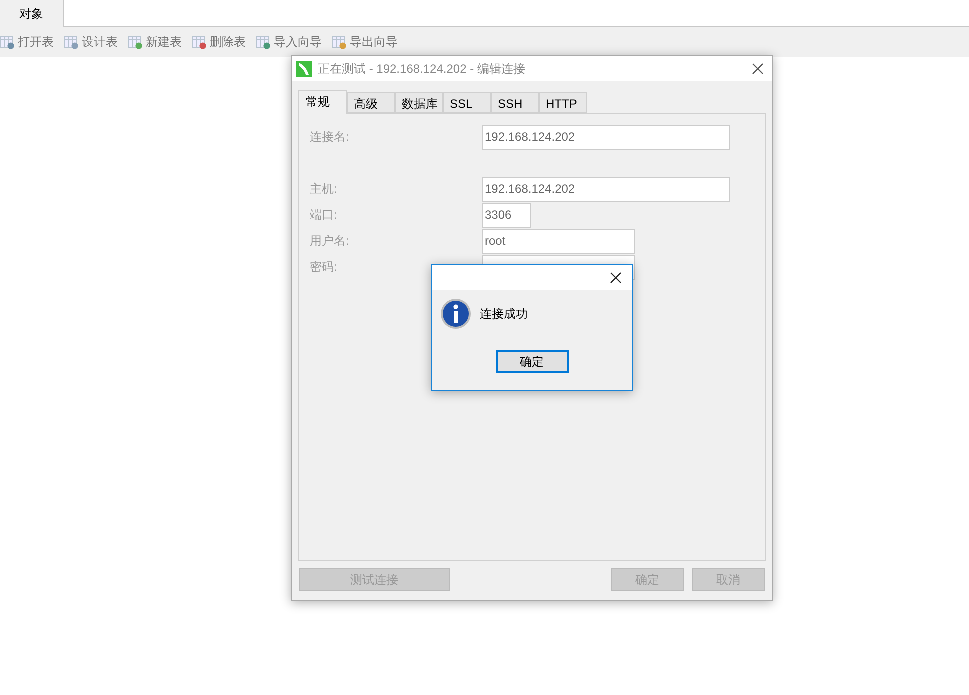  What do you see at coordinates (467, 102) in the screenshot?
I see `tab: SSL` at bounding box center [467, 102].